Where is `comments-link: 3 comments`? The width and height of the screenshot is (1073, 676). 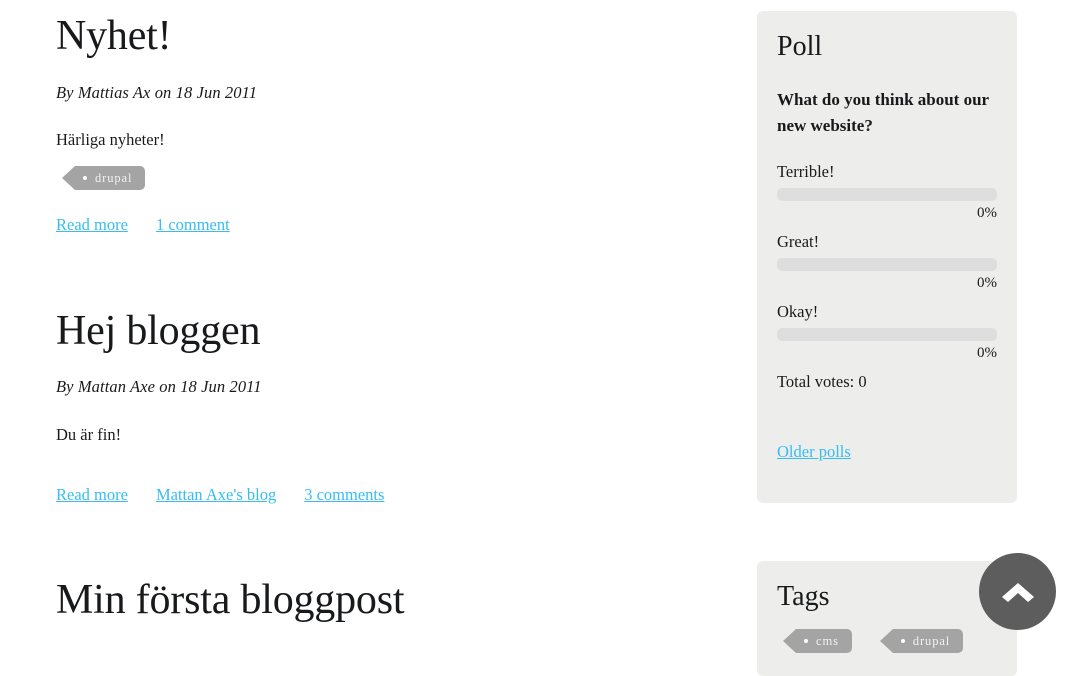
comments-link: 3 comments is located at coordinates (344, 494).